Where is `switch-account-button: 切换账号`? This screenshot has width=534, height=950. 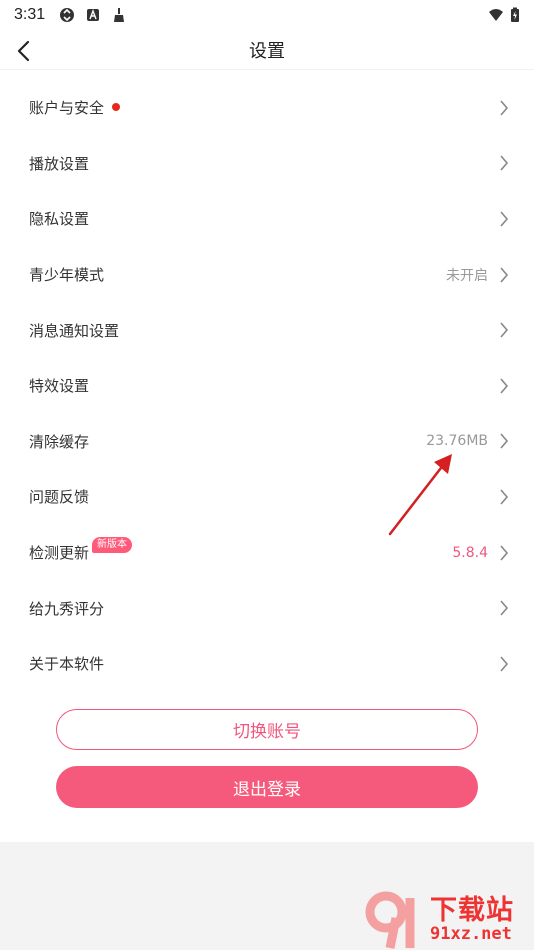
switch-account-button: 切换账号 is located at coordinates (267, 729).